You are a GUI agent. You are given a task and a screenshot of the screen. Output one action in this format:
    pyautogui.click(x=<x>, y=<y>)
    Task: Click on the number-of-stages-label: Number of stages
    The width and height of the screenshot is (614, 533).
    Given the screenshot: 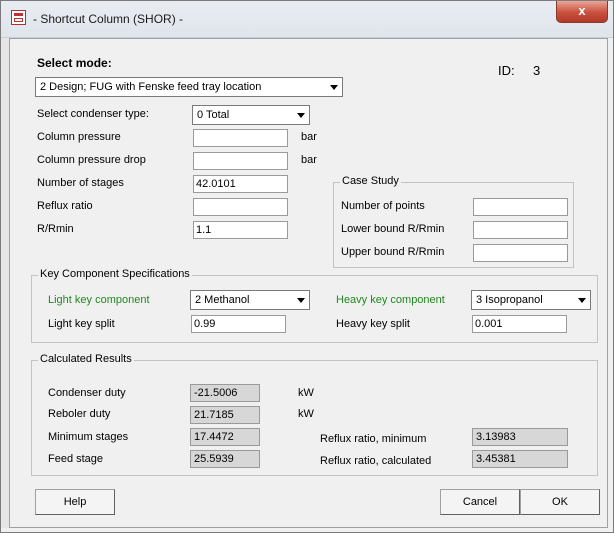 What is the action you would take?
    pyautogui.click(x=80, y=183)
    